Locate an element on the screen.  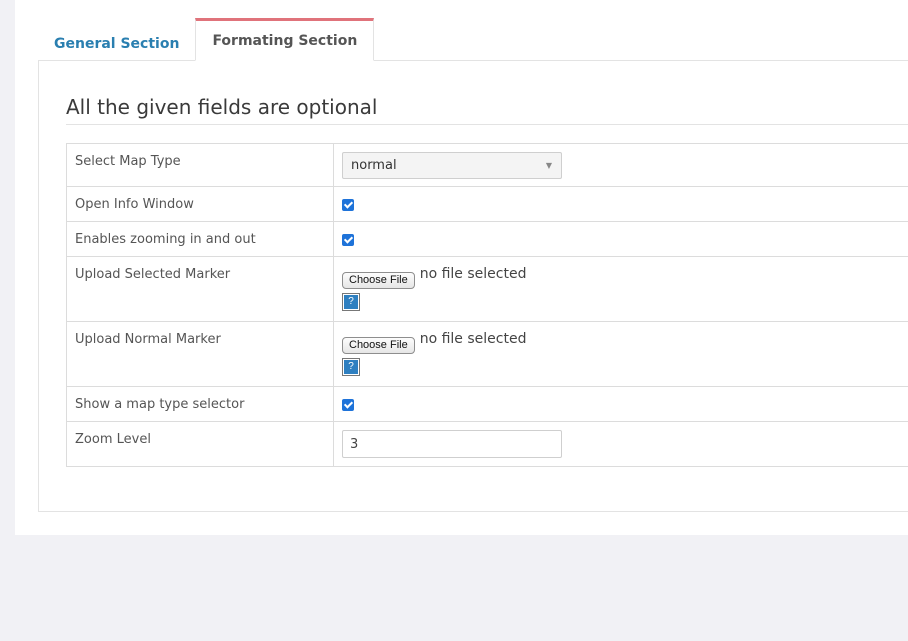
table-row: Zoom Level is located at coordinates (487, 444).